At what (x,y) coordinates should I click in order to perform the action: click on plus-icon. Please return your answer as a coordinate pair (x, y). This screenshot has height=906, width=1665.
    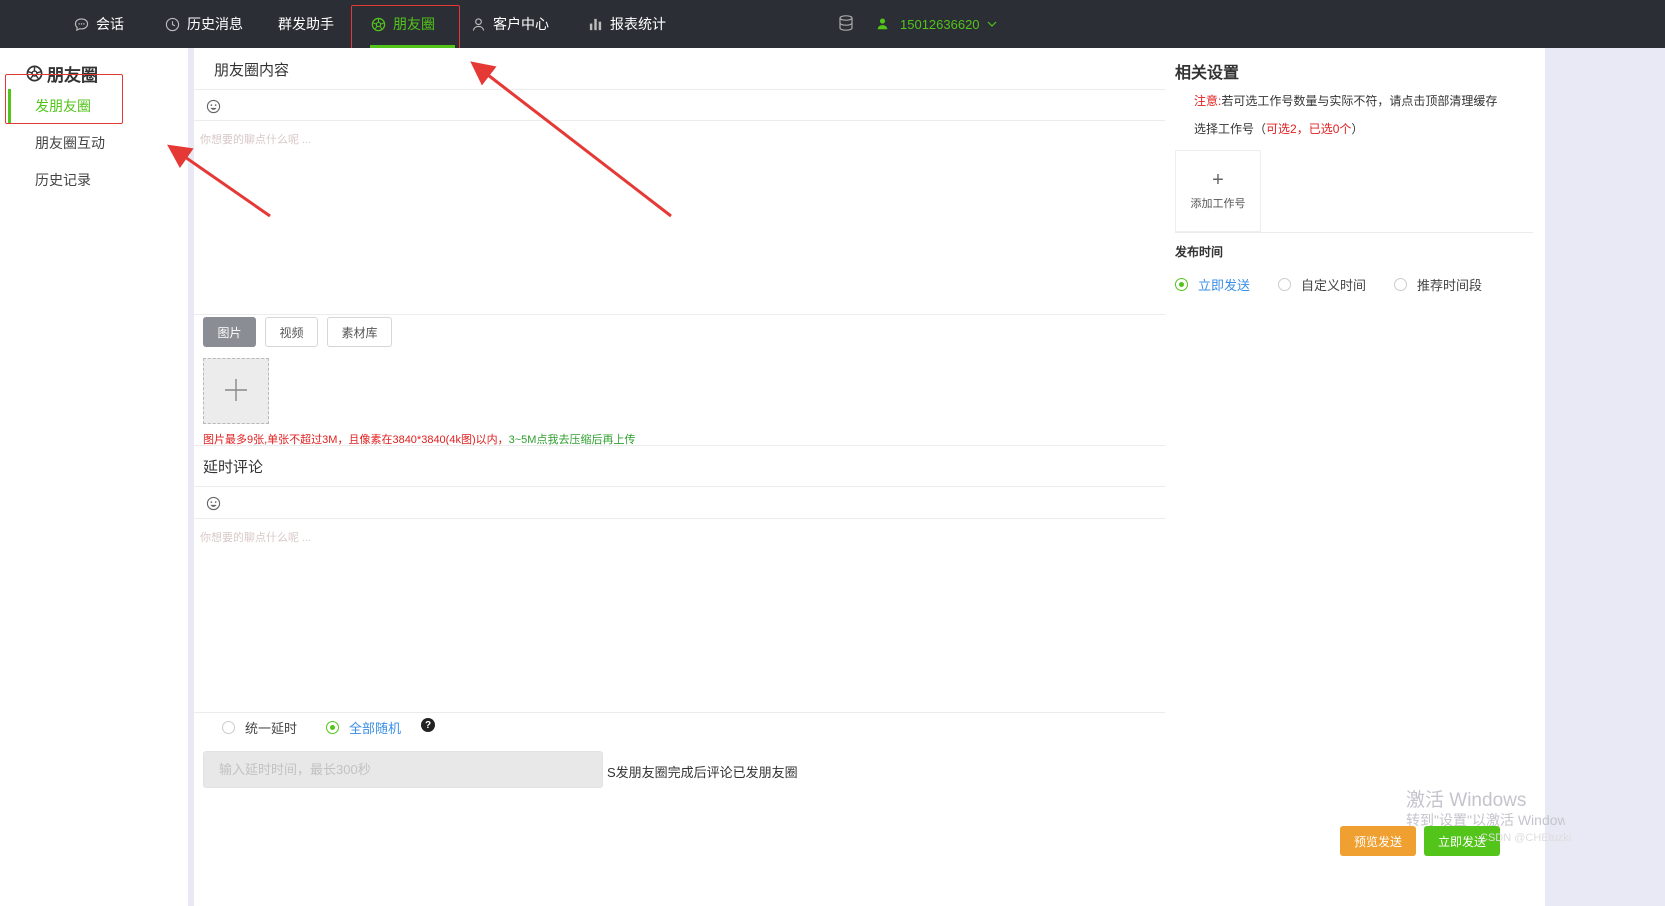
    Looking at the image, I should click on (236, 391).